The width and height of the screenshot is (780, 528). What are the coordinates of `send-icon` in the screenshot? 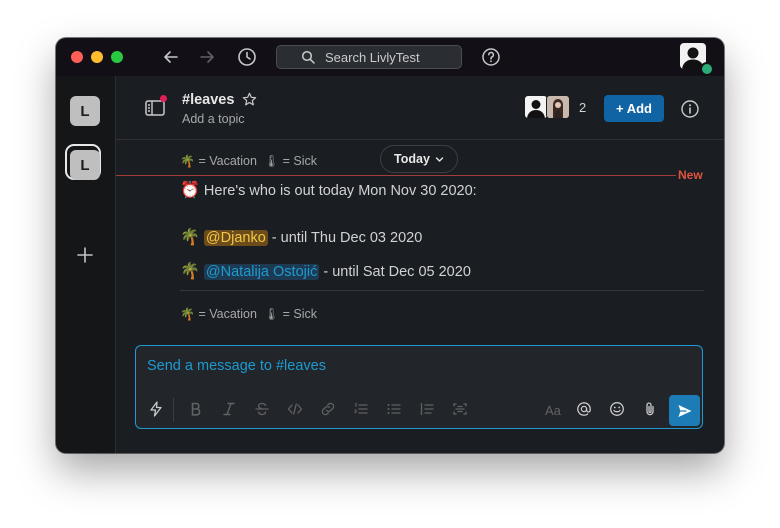 It's located at (685, 411).